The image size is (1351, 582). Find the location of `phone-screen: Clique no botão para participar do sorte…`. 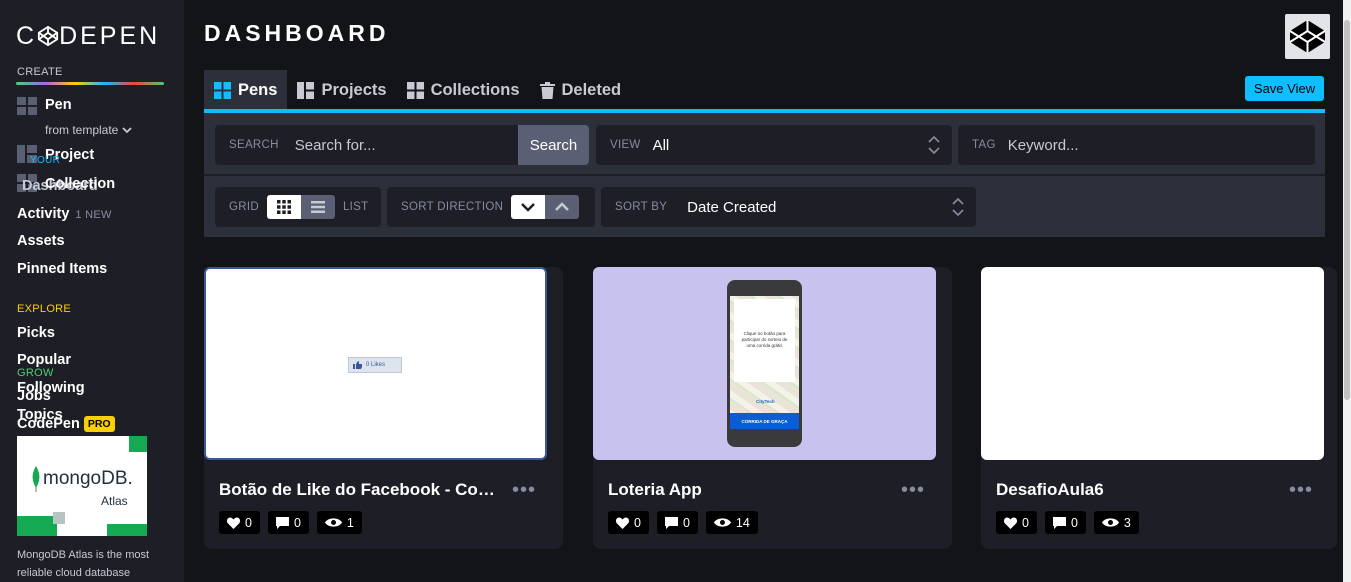

phone-screen: Clique no botão para participar do sorte… is located at coordinates (764, 362).